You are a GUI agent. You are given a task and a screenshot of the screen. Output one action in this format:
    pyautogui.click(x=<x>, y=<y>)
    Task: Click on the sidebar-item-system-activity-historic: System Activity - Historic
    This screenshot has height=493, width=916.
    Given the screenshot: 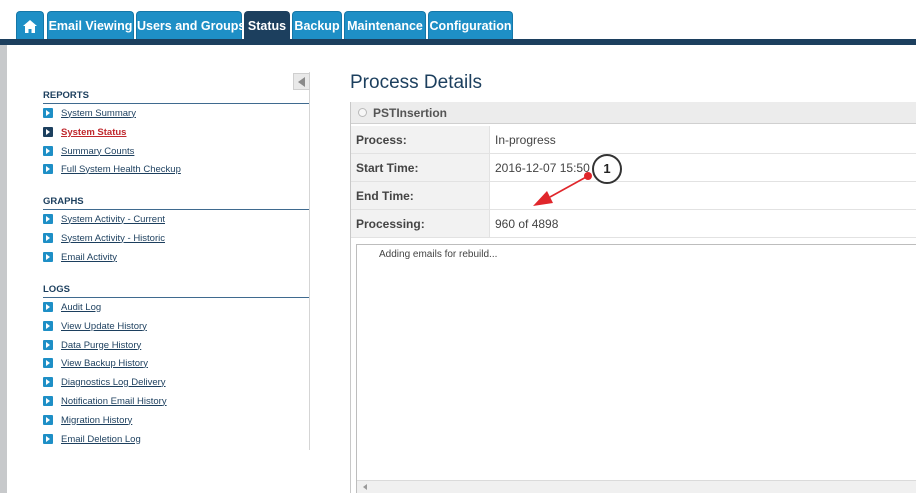 What is the action you would take?
    pyautogui.click(x=104, y=238)
    